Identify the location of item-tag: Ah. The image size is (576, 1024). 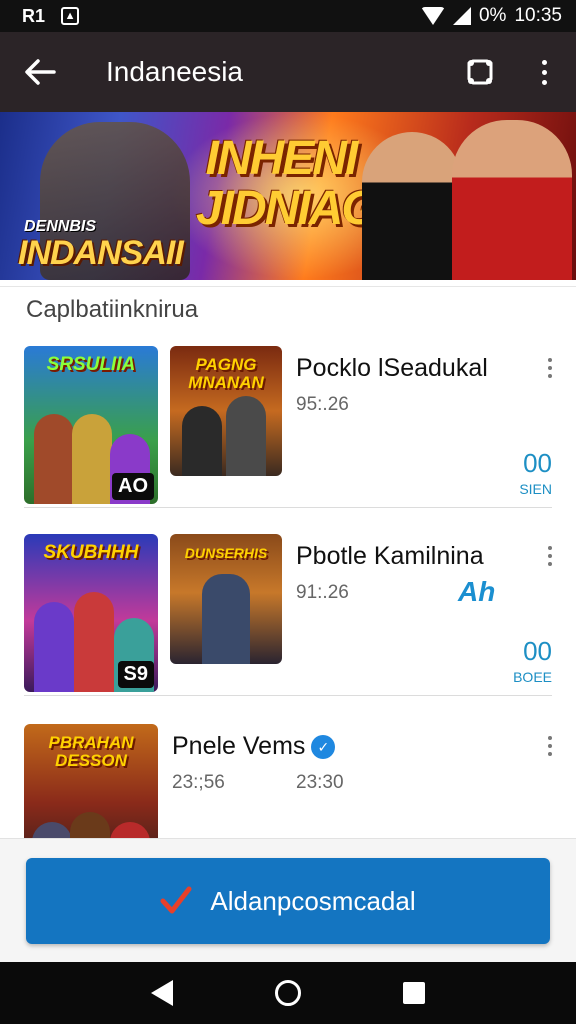
(477, 591).